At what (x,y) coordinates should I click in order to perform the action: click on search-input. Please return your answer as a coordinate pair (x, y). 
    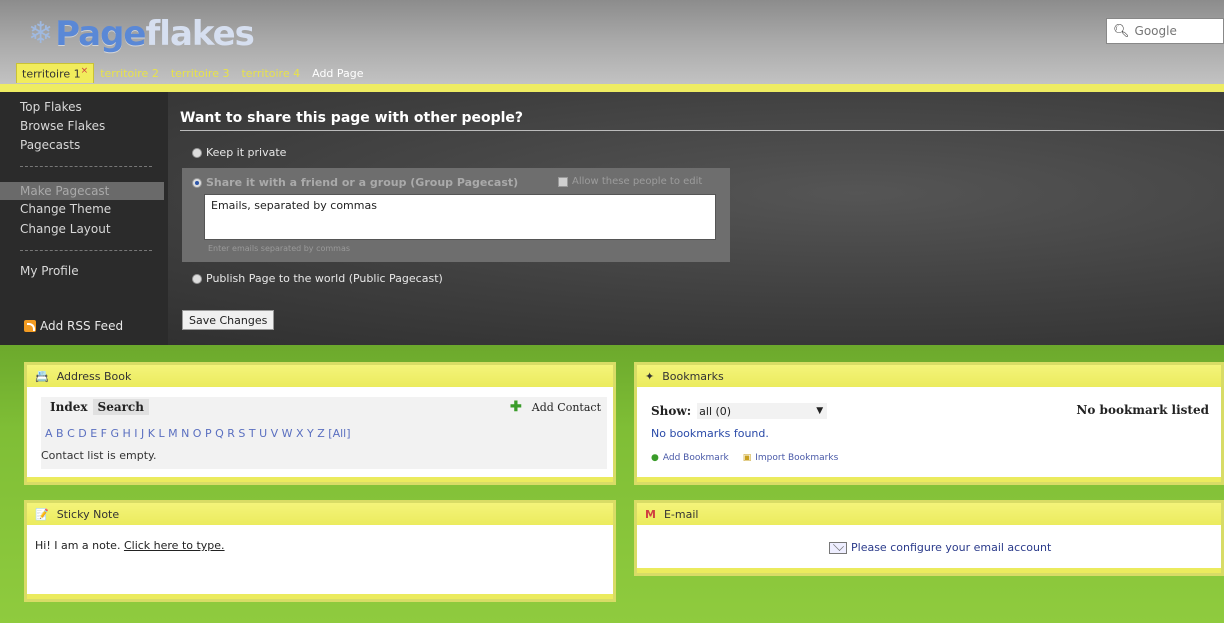
    Looking at the image, I should click on (1178, 31).